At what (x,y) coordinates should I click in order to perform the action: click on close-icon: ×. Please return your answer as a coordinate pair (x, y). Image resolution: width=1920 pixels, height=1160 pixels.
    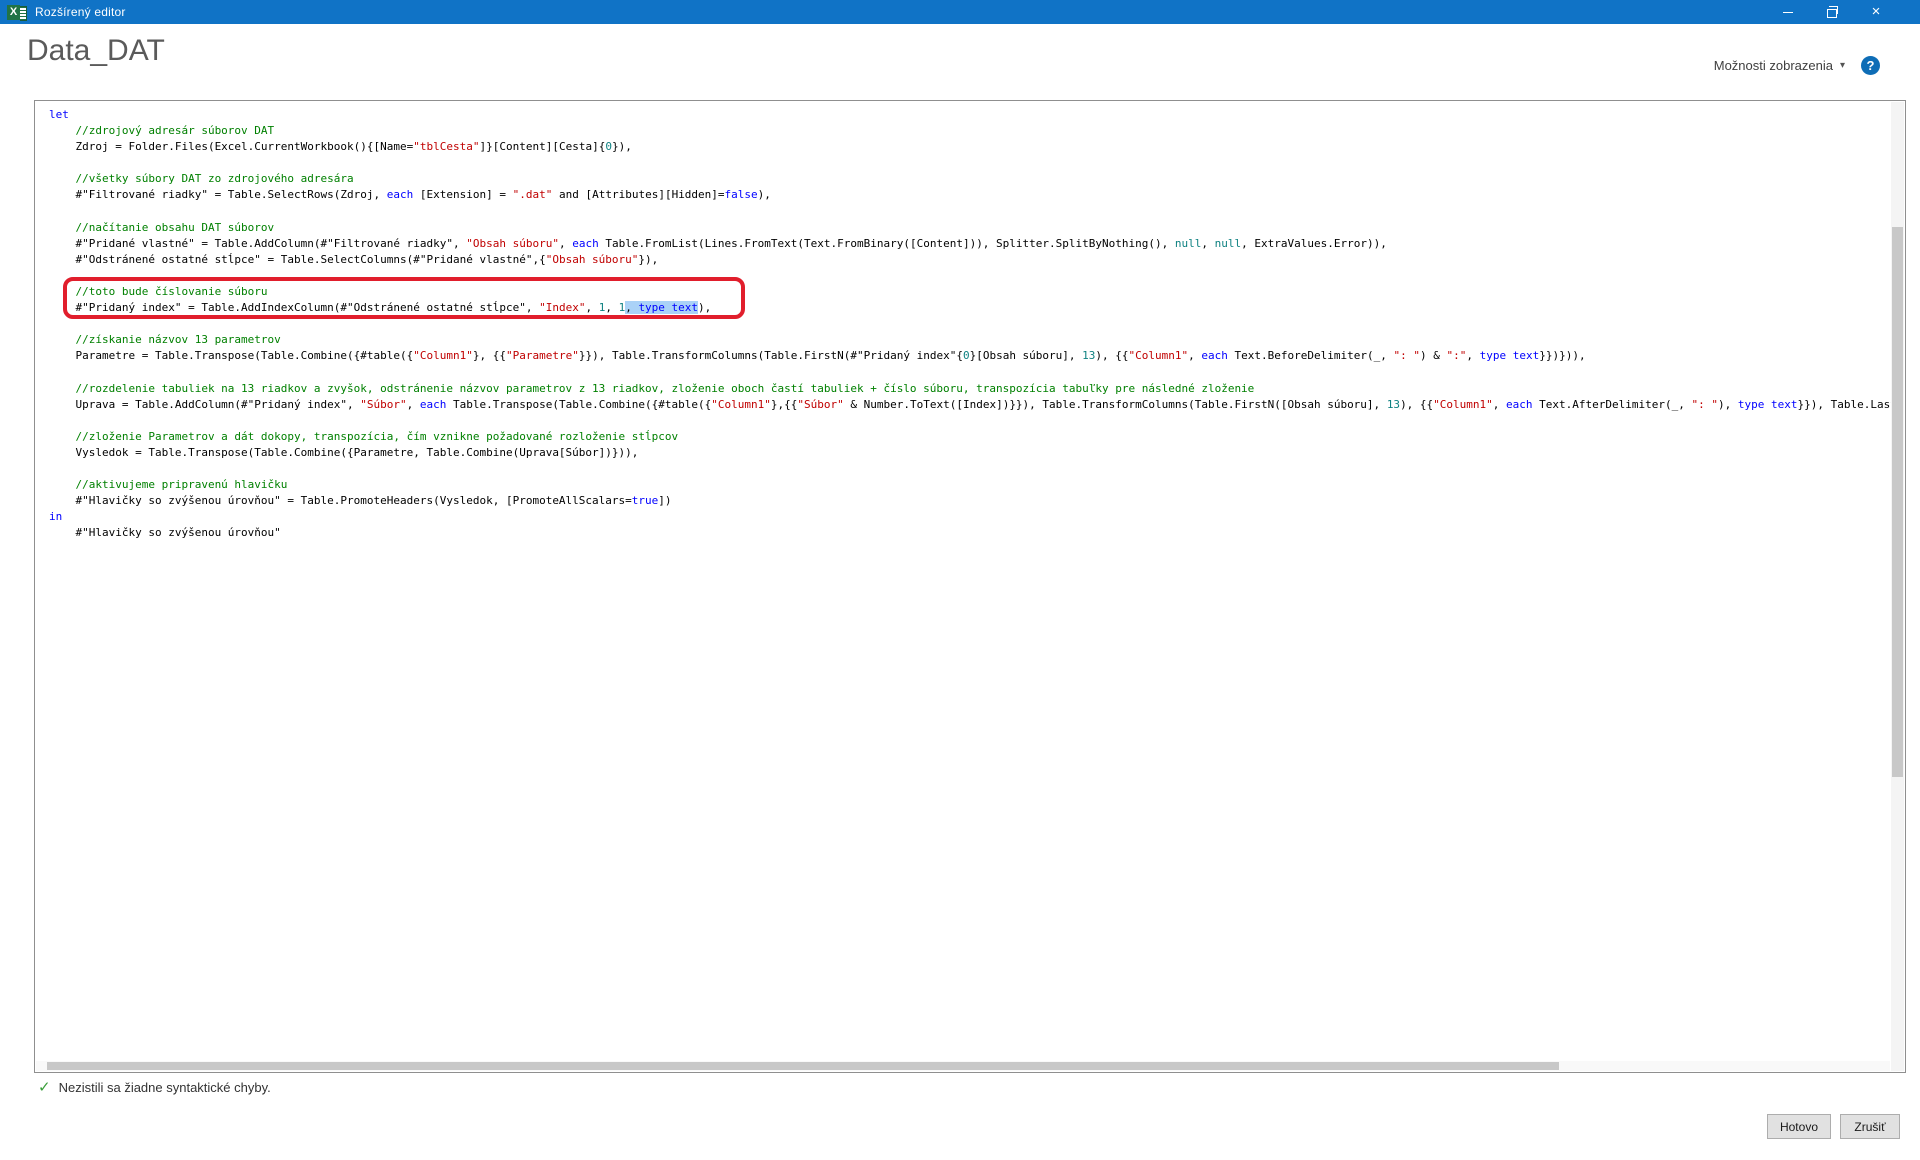
    Looking at the image, I should click on (1876, 11).